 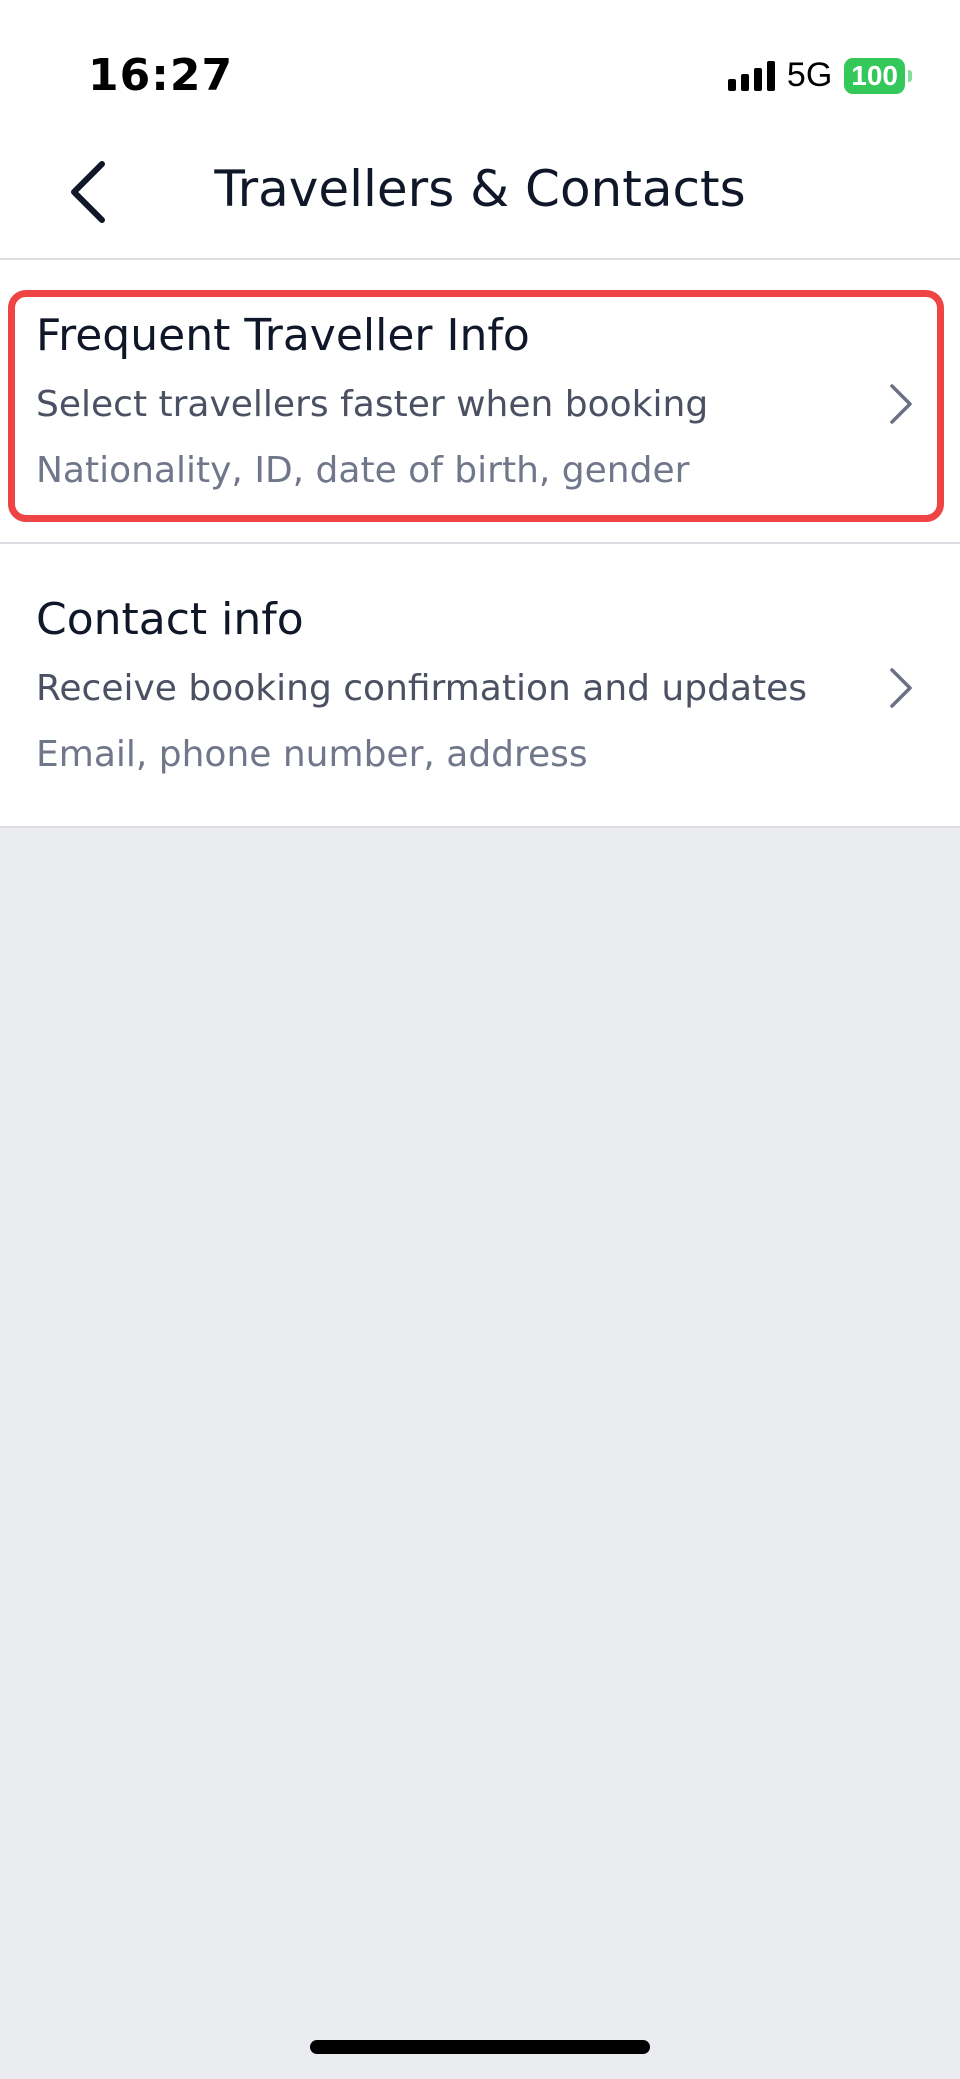 I want to click on battery-icon: 100, so click(x=878, y=75).